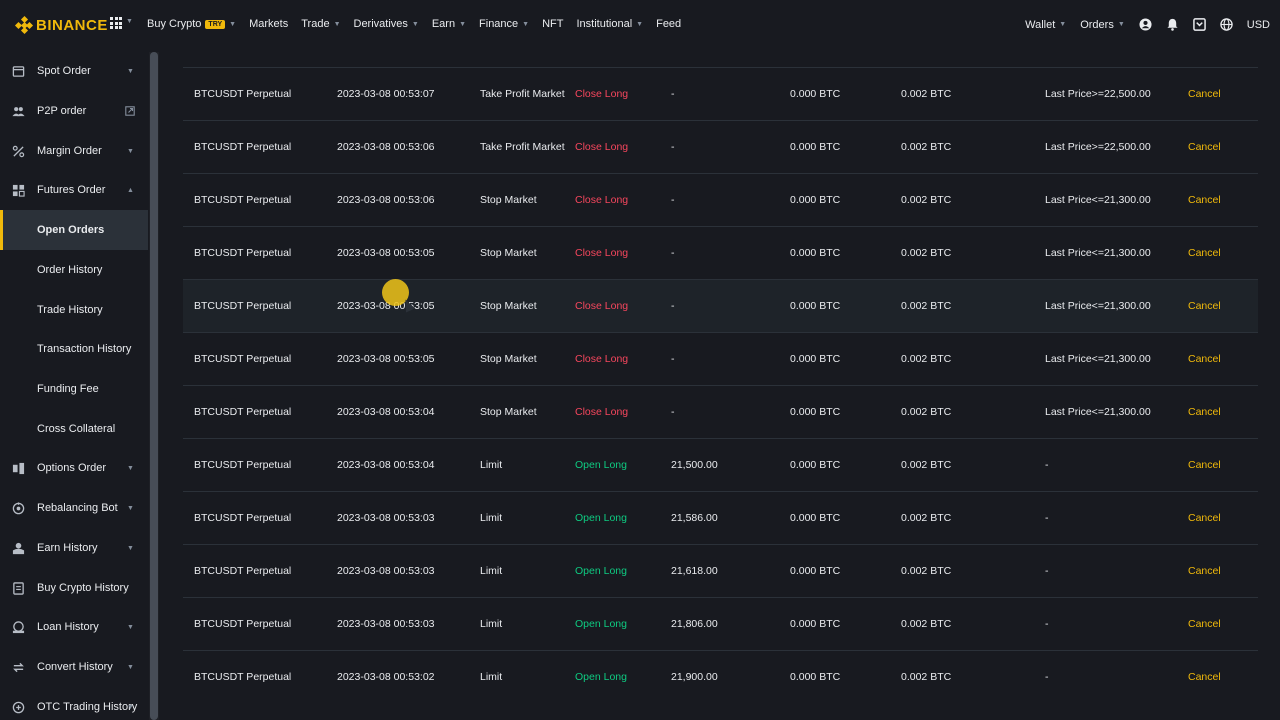  Describe the element at coordinates (74, 111) in the screenshot. I see `sidebar-item-p2p-order: P2P order` at that location.